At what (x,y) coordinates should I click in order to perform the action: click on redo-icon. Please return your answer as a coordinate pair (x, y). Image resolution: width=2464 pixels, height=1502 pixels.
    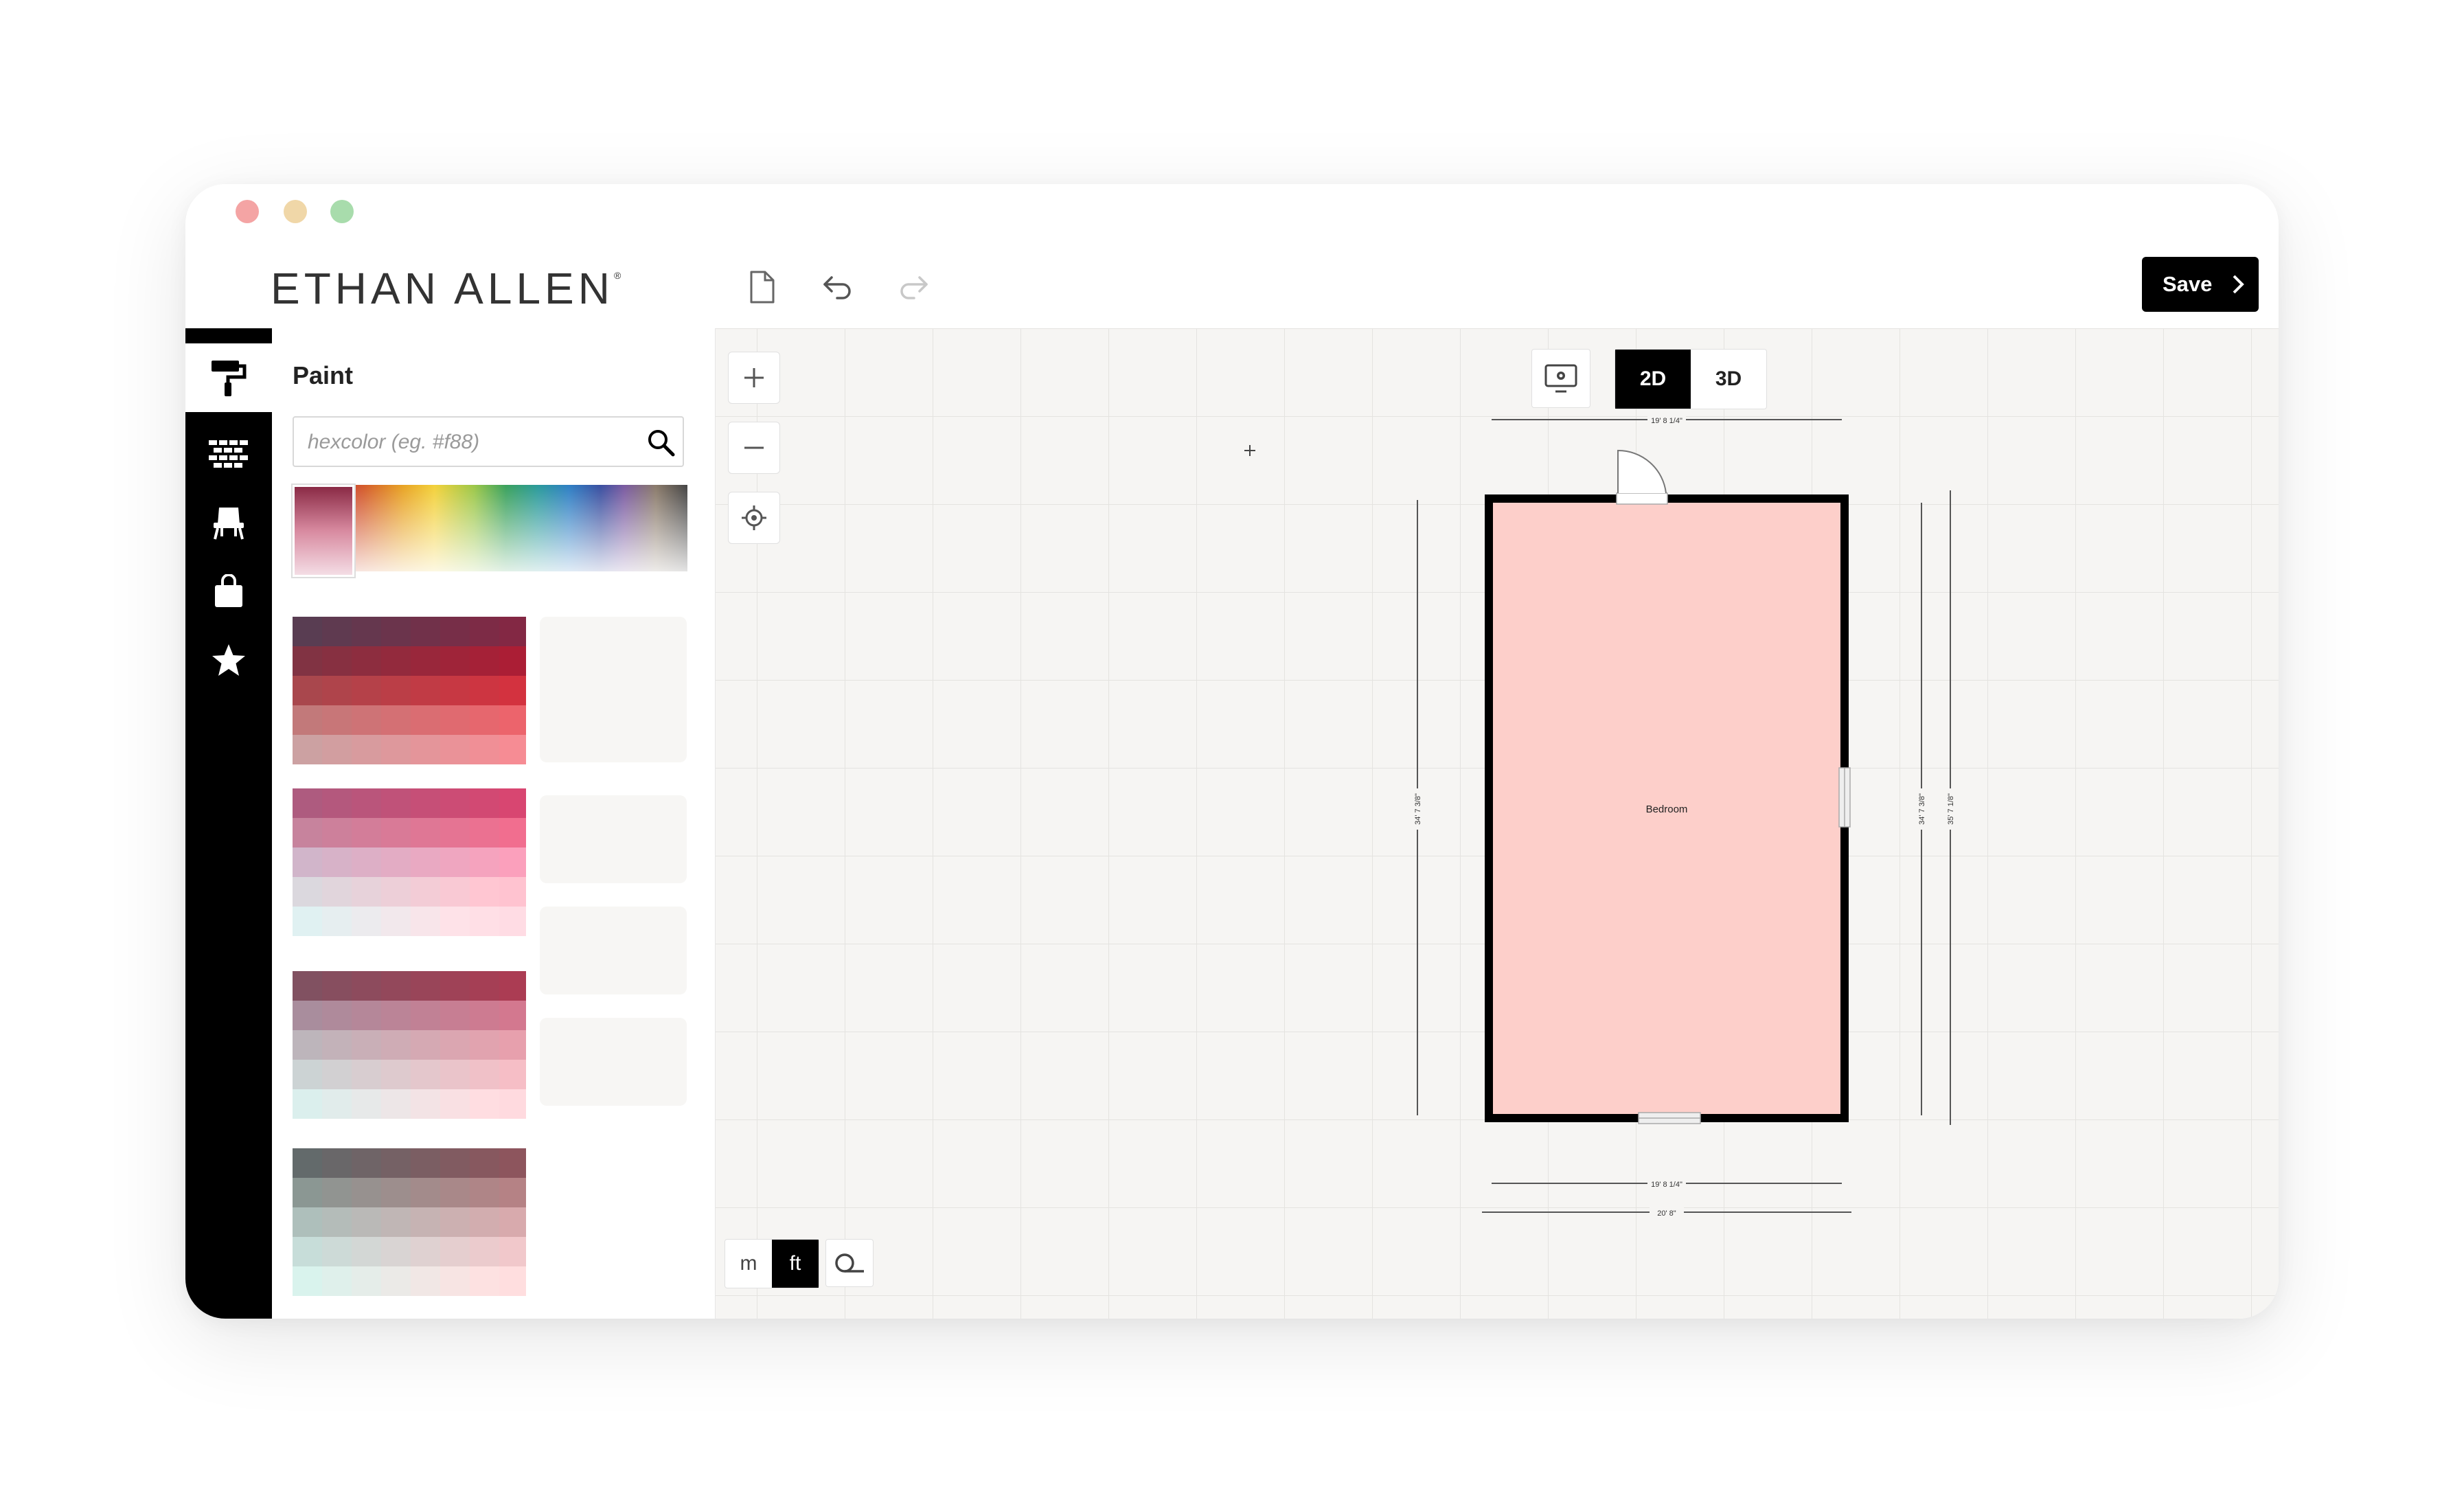
    Looking at the image, I should click on (913, 287).